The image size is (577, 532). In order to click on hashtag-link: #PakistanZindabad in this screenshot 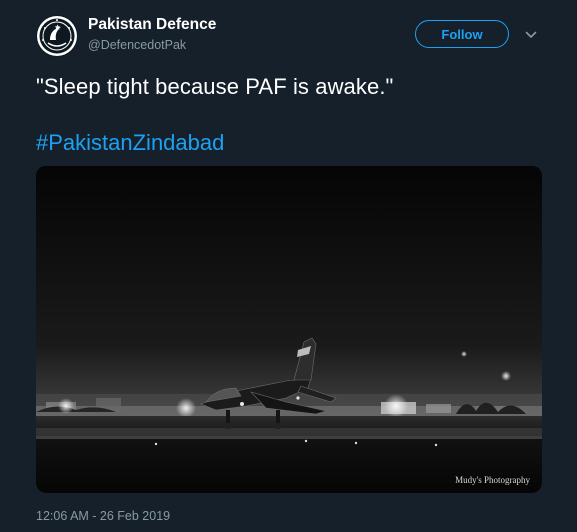, I will do `click(130, 143)`.